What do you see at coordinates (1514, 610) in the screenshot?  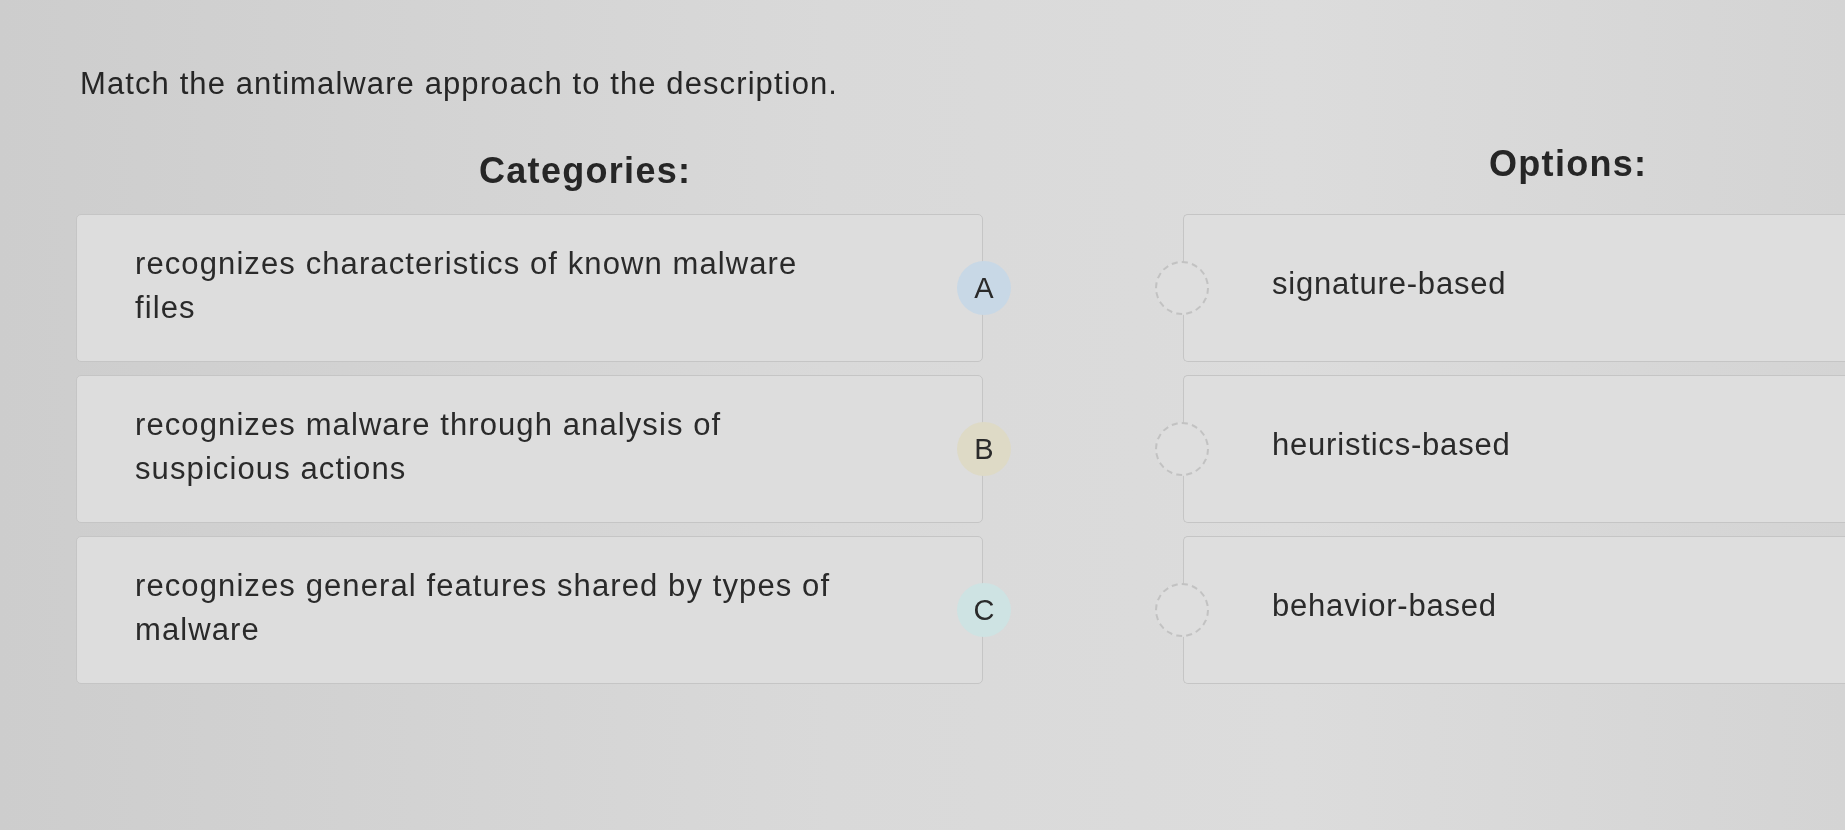 I see `option-card: behavior-based` at bounding box center [1514, 610].